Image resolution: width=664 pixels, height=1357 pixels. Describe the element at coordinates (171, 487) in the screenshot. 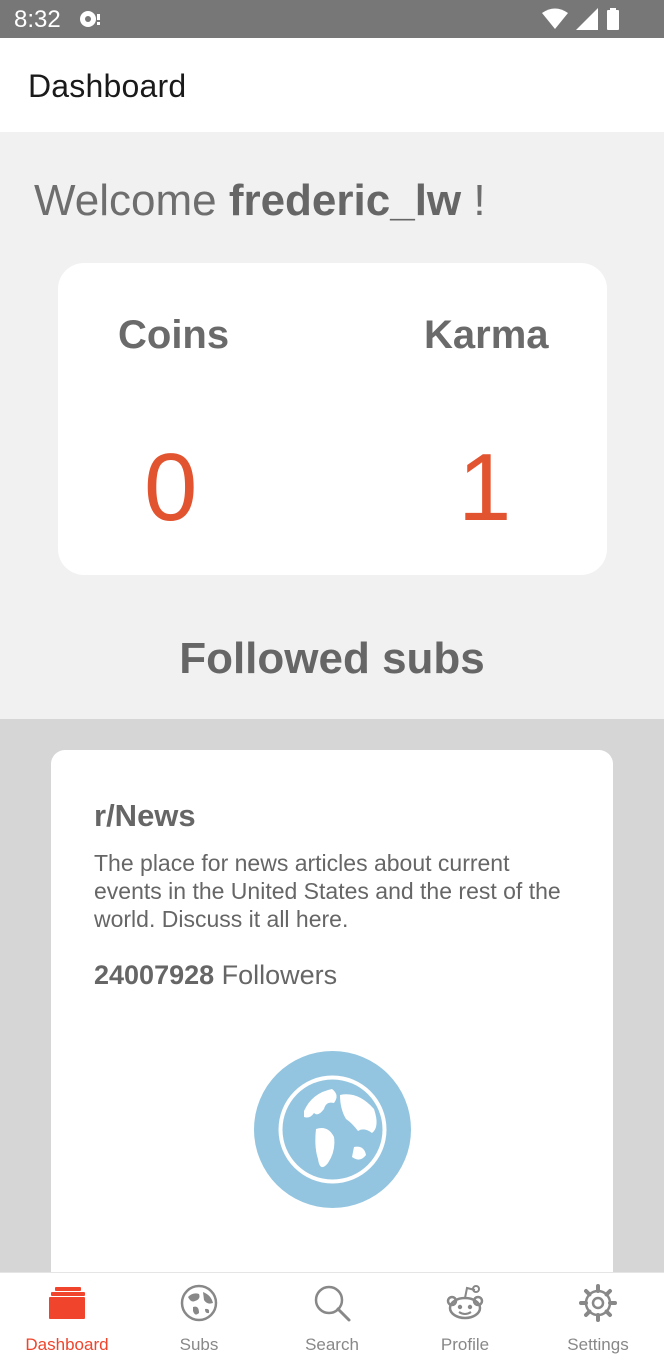

I see `coins-value: 0` at that location.